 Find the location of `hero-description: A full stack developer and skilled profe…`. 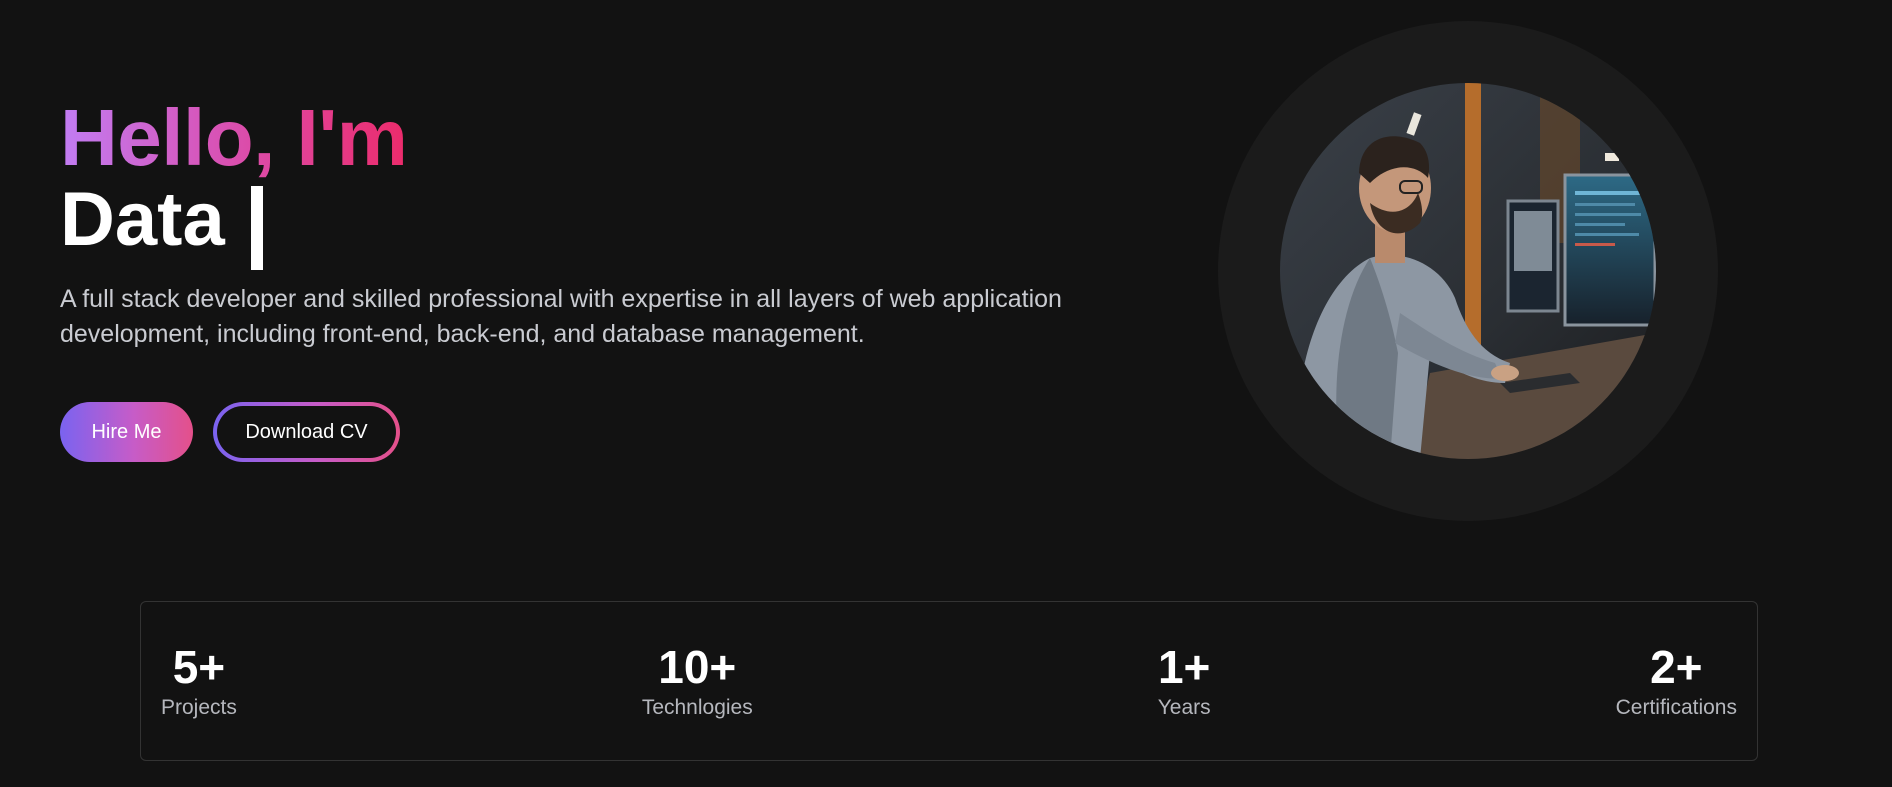

hero-description: A full stack developer and skilled profe… is located at coordinates (561, 316).